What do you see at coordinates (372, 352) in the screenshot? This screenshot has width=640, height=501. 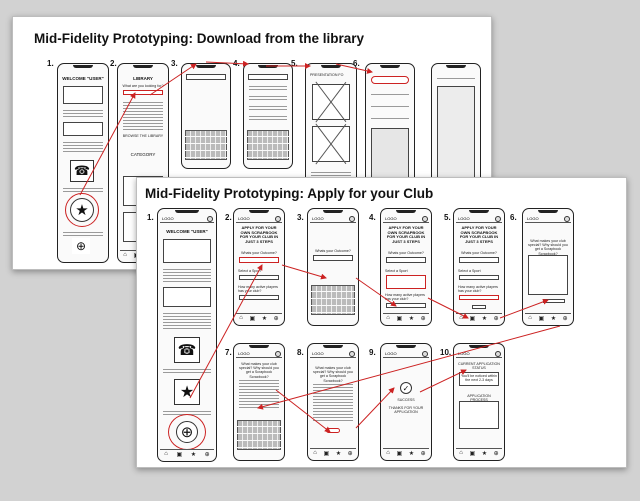 I see `step-number: 9.` at bounding box center [372, 352].